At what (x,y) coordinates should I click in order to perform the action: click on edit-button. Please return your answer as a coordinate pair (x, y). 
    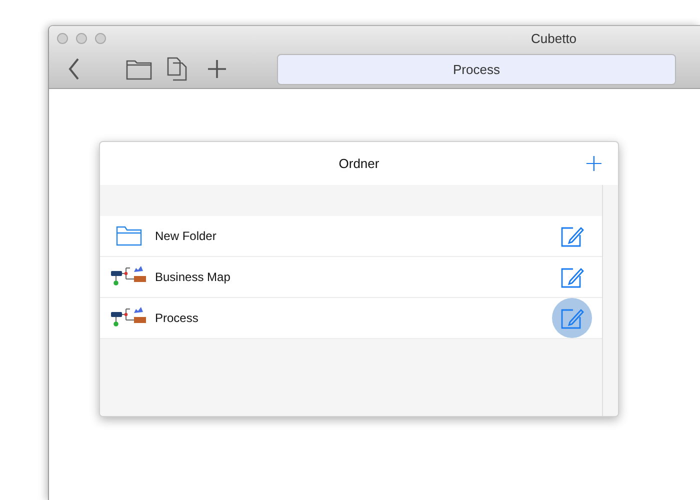
    Looking at the image, I should click on (572, 318).